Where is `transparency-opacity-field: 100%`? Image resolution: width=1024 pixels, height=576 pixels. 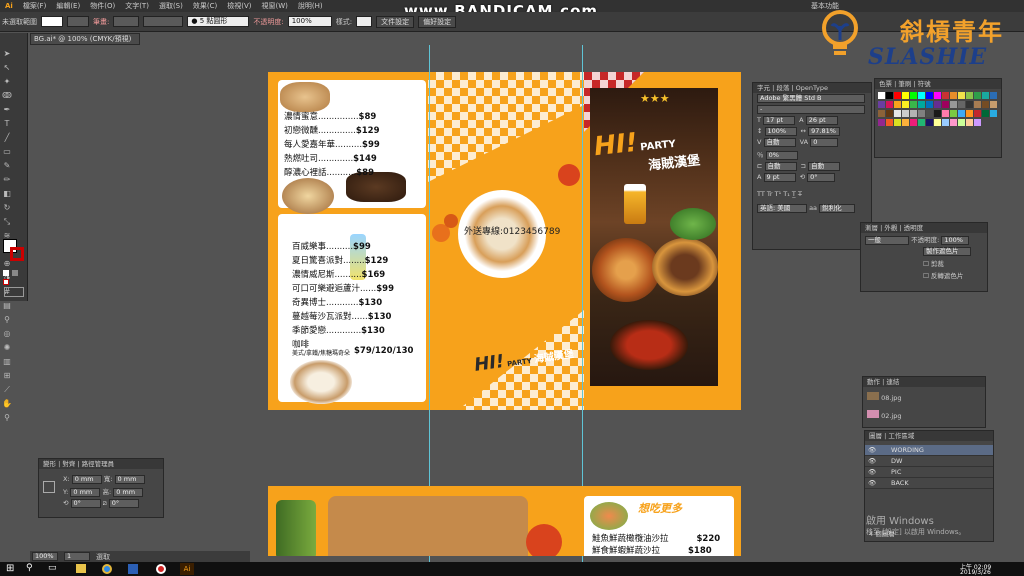 transparency-opacity-field: 100% is located at coordinates (955, 240).